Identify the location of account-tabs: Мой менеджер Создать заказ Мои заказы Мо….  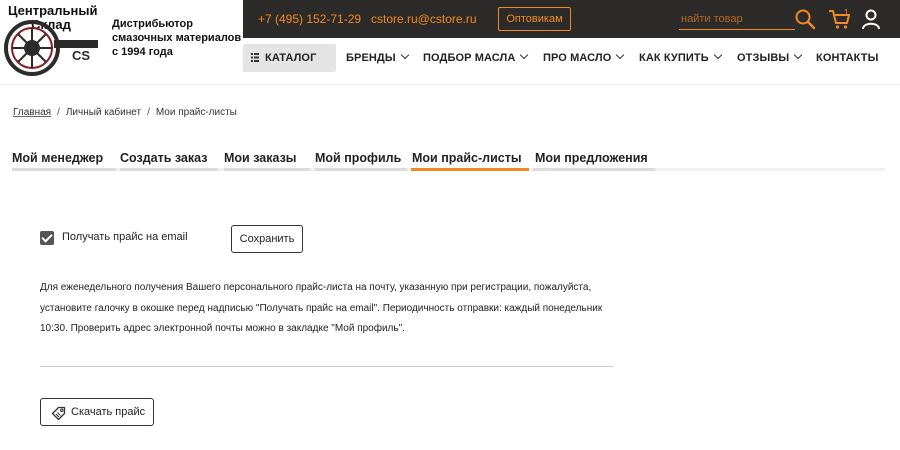
(448, 160).